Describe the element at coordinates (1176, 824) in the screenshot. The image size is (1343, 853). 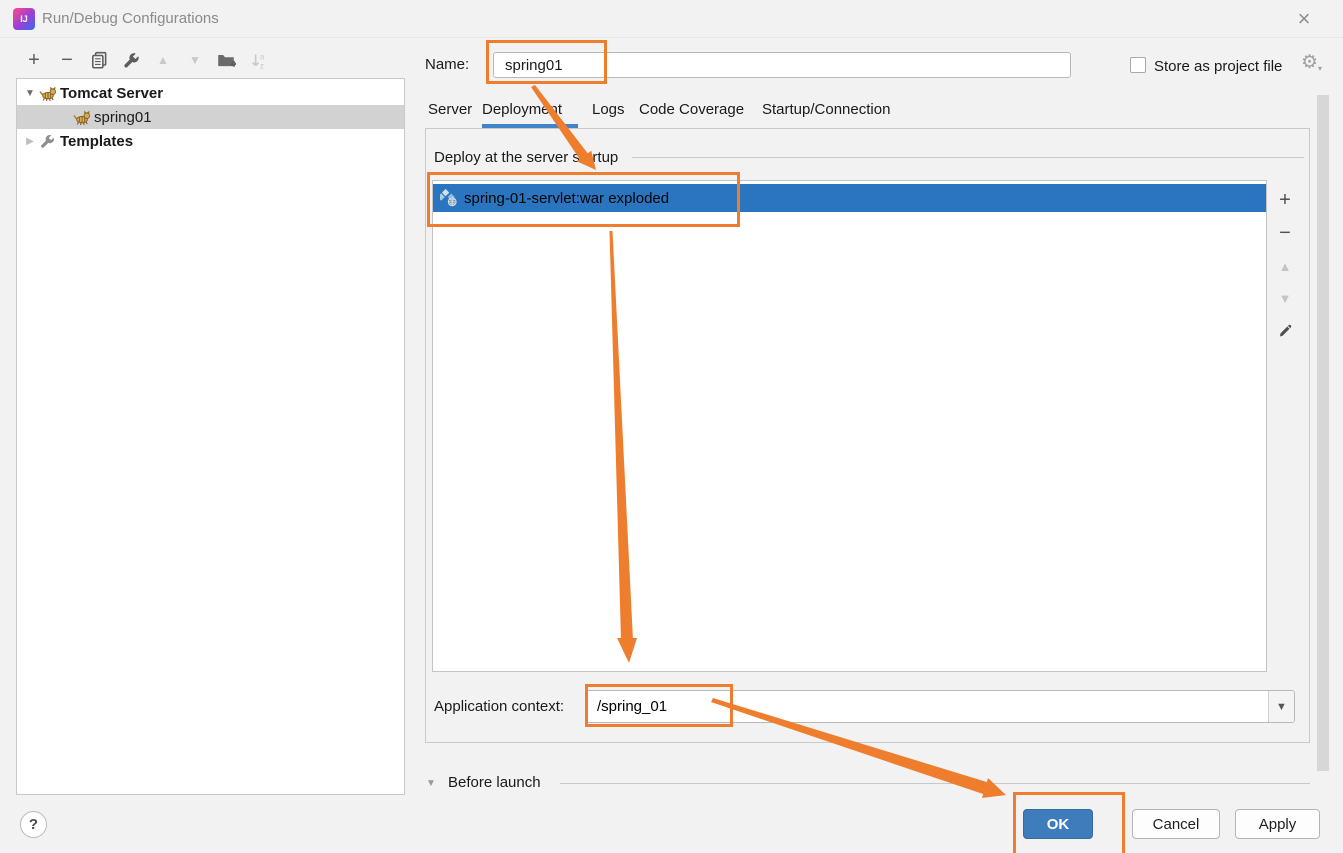
I see `cancel-button: Cancel` at that location.